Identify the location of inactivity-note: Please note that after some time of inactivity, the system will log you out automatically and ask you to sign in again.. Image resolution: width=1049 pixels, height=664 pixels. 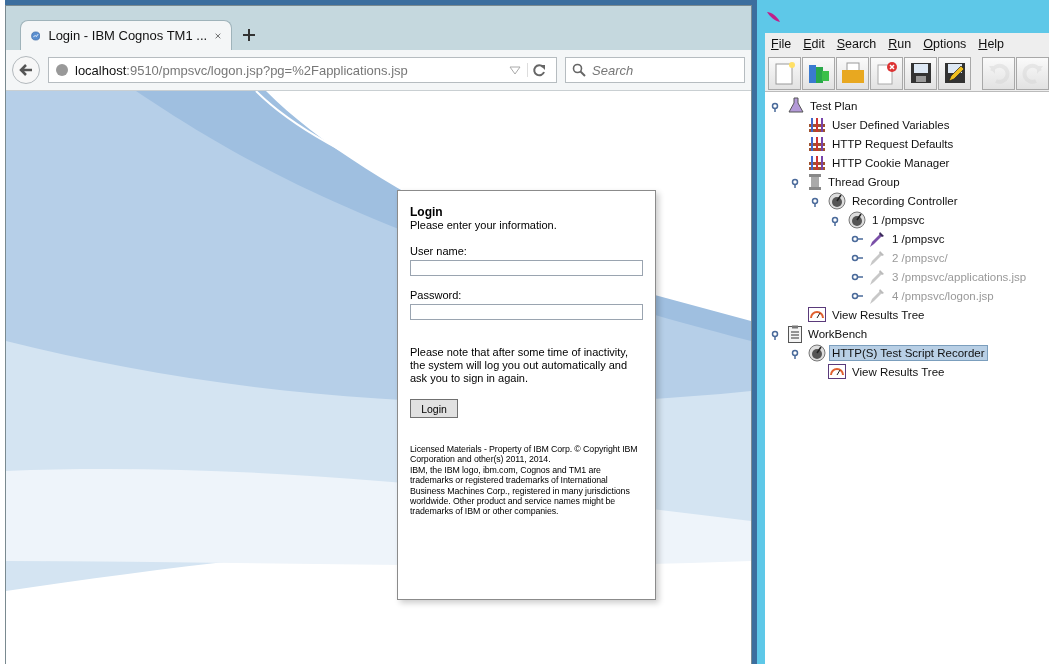
(520, 365).